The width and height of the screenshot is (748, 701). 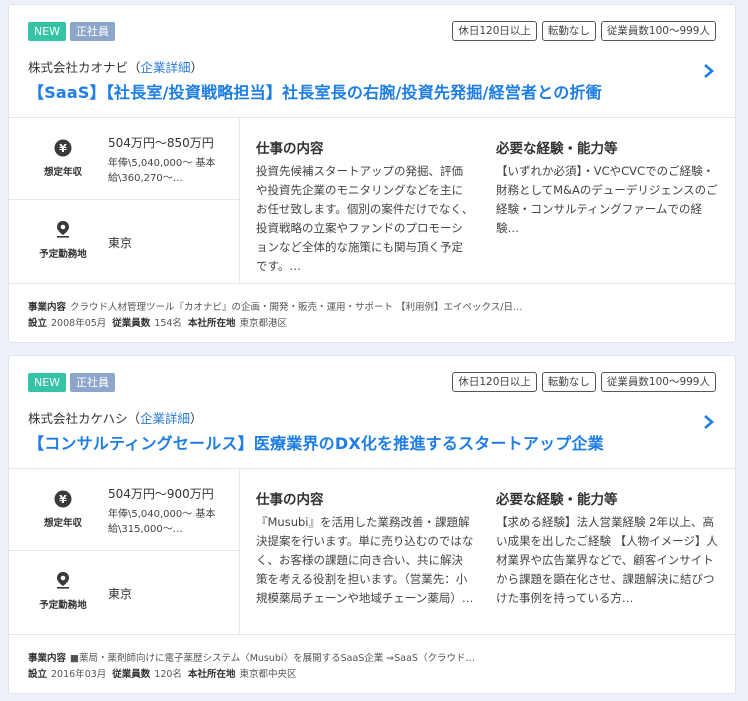 What do you see at coordinates (79, 323) in the screenshot?
I see `founded-value: 2008年05月` at bounding box center [79, 323].